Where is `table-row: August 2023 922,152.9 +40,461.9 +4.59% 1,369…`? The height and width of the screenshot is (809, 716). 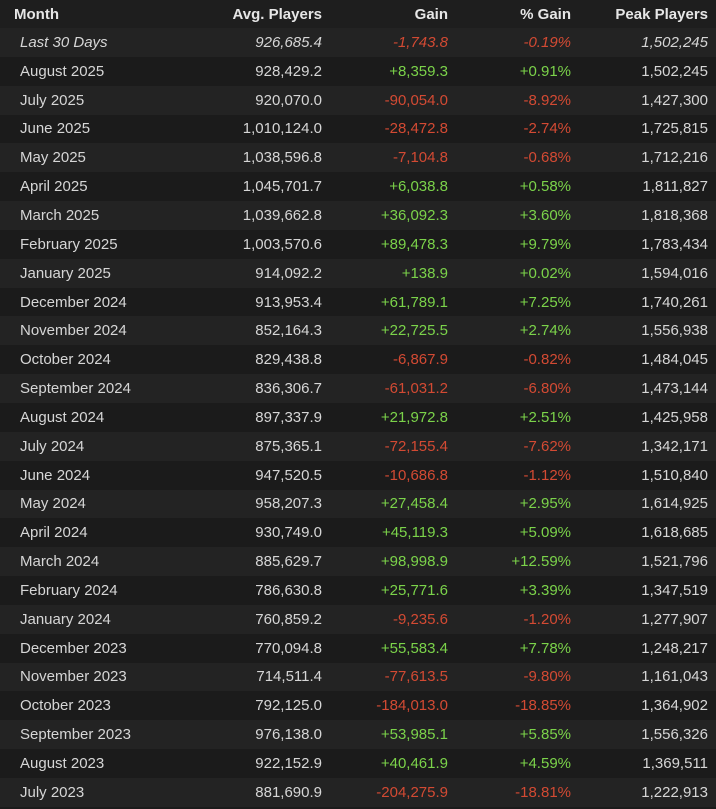 table-row: August 2023 922,152.9 +40,461.9 +4.59% 1,369… is located at coordinates (358, 763).